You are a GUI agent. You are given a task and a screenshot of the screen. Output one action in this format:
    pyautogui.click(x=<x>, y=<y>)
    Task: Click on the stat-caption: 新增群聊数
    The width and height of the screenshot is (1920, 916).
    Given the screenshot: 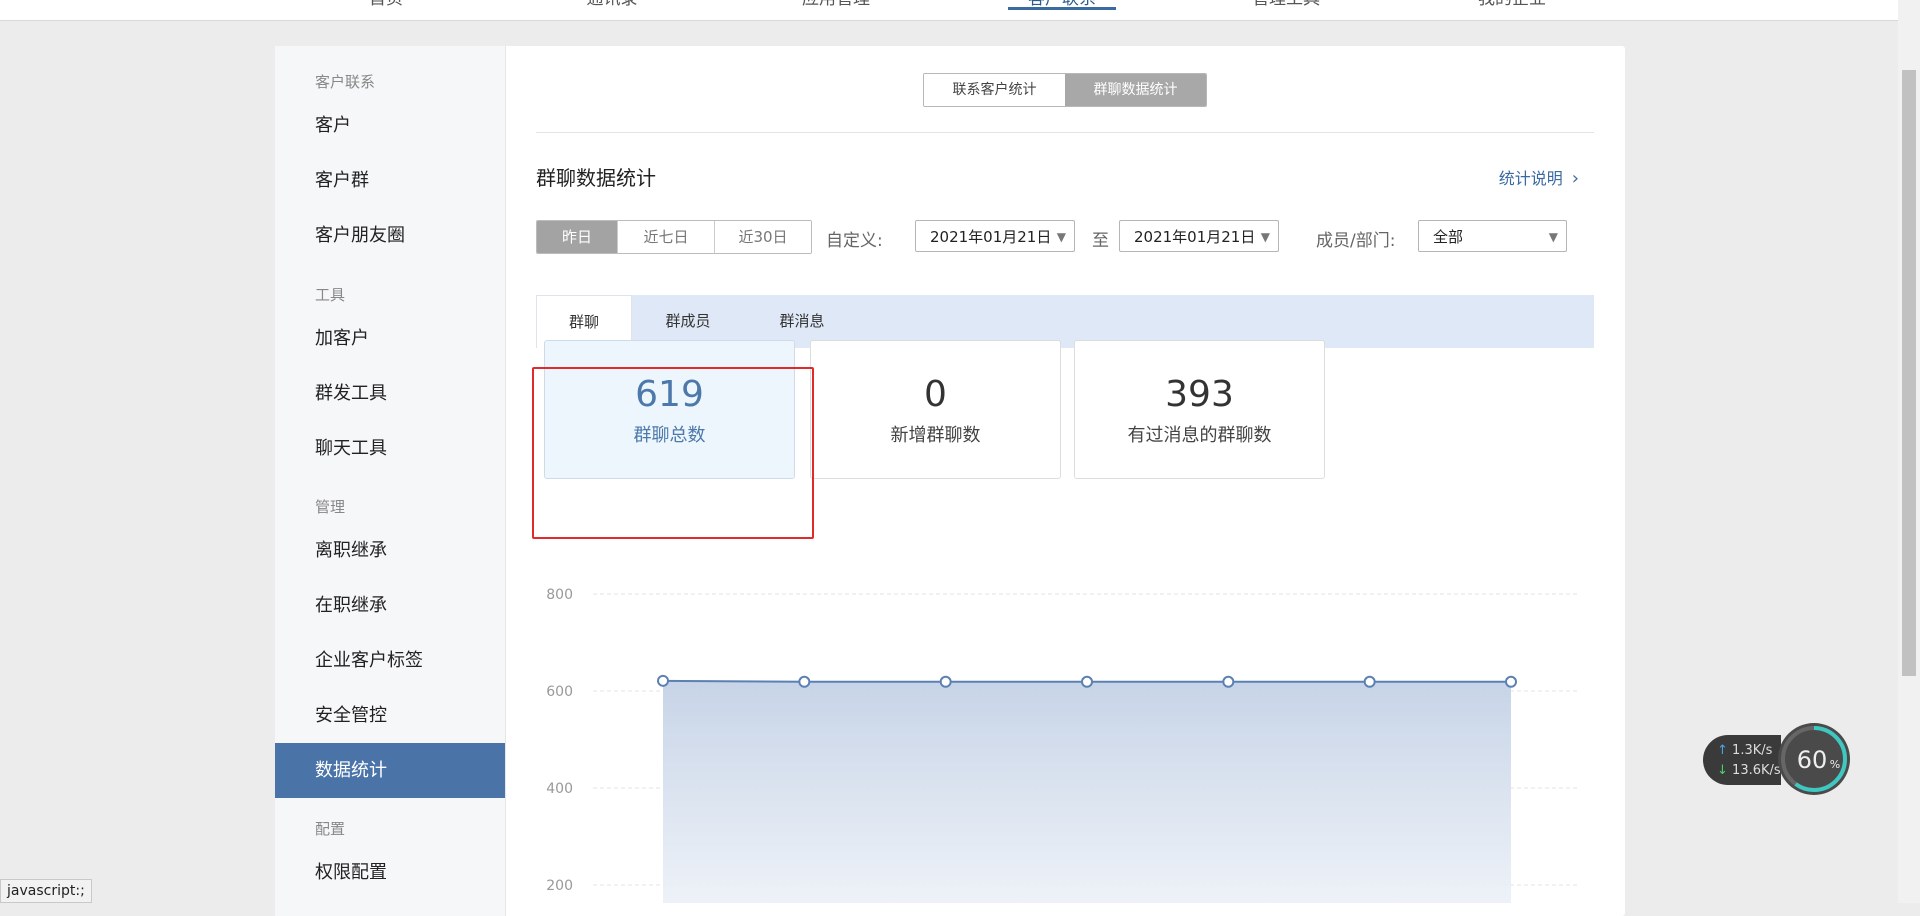 What is the action you would take?
    pyautogui.click(x=935, y=435)
    